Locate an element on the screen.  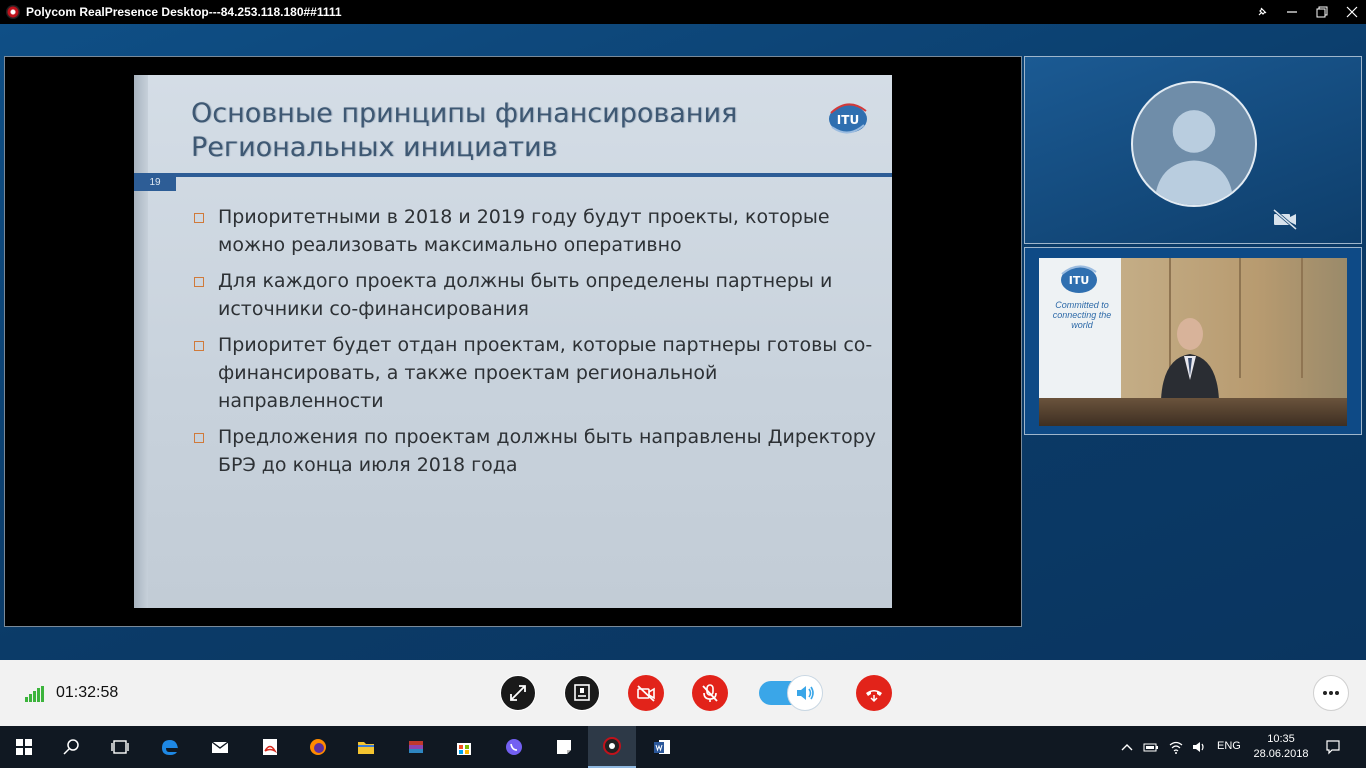
search-icon is located at coordinates (71, 747).